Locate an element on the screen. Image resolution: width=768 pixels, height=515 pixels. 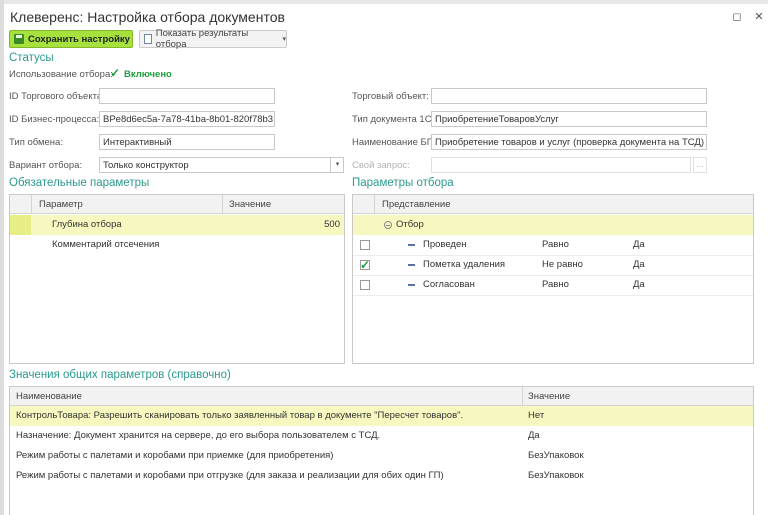
business-process-id-field: BPe8d6ec5a-7a78-41ba-8b01-820f78b31cdb is located at coordinates (187, 119).